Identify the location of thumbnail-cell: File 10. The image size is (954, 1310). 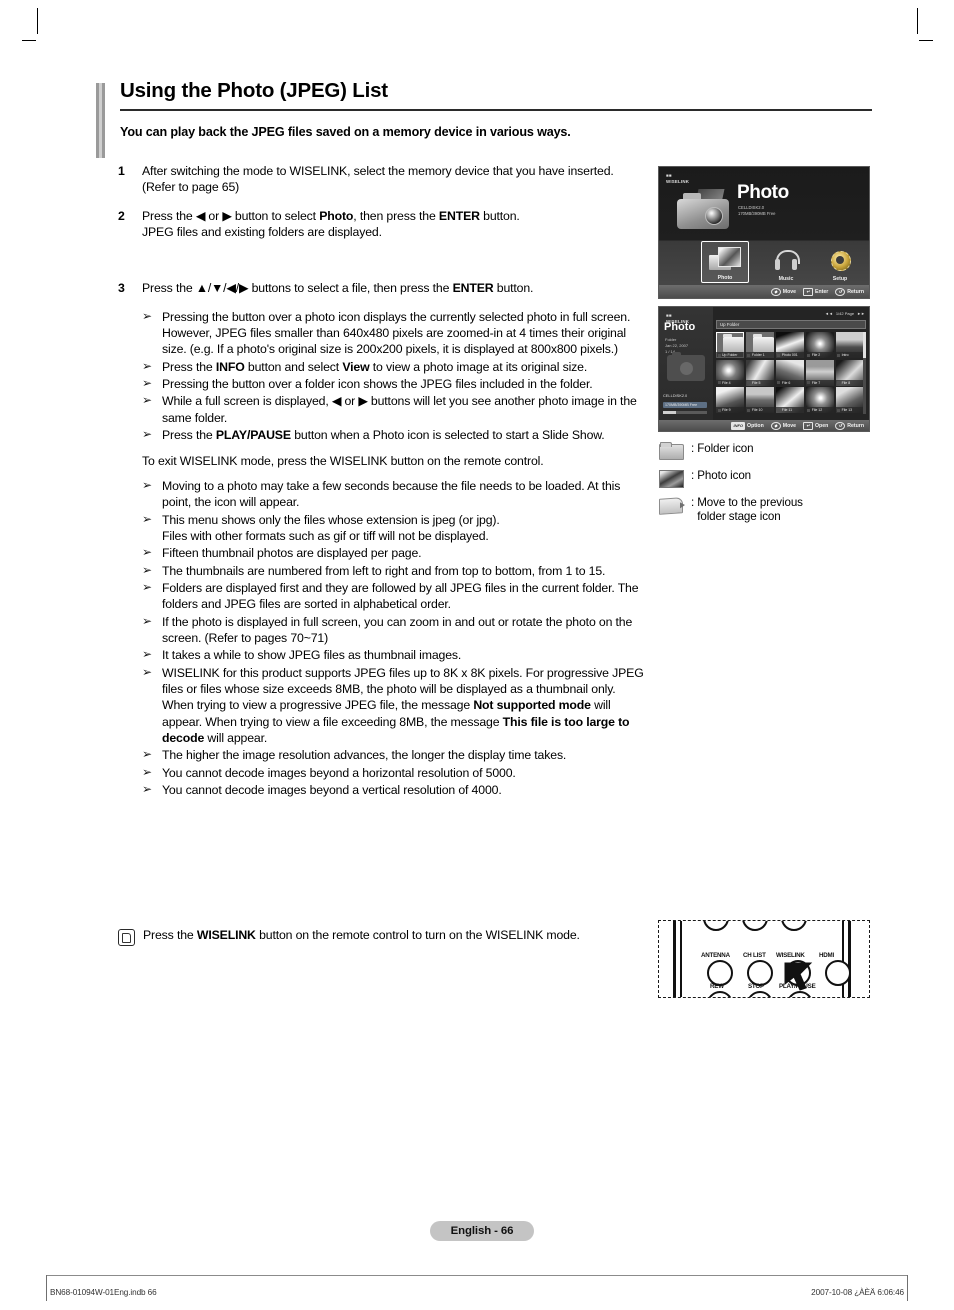
(760, 400).